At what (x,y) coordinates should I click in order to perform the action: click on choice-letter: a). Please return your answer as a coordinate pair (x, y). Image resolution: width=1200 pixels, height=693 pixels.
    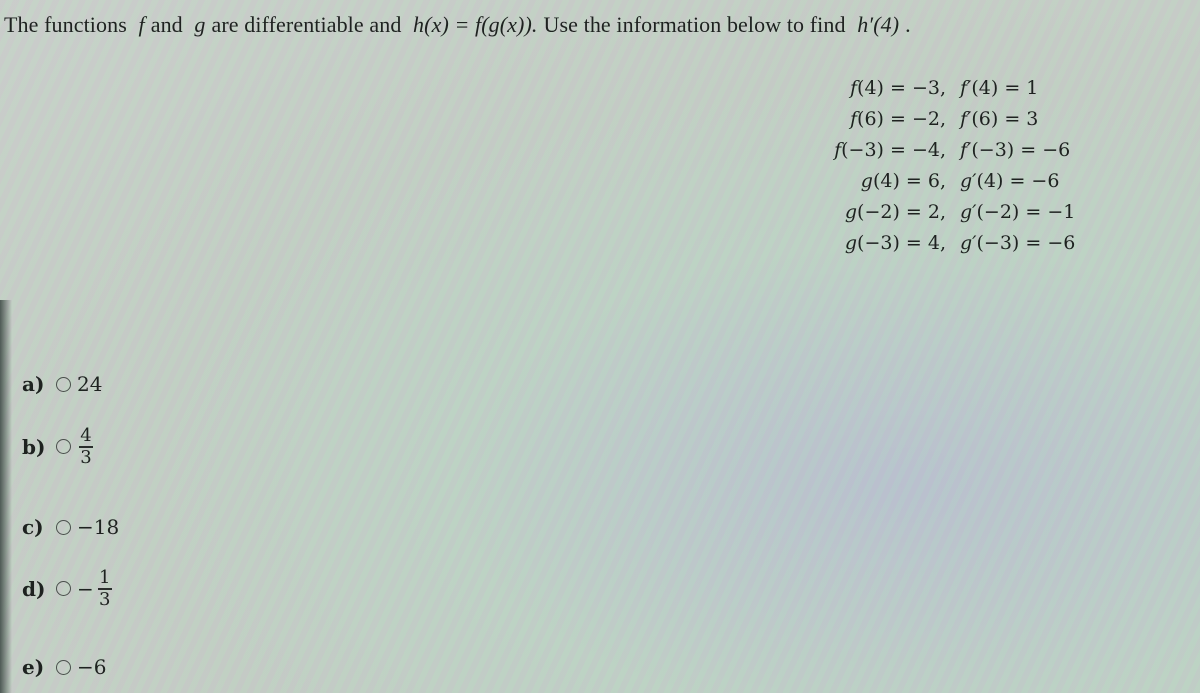
    Looking at the image, I should click on (33, 384).